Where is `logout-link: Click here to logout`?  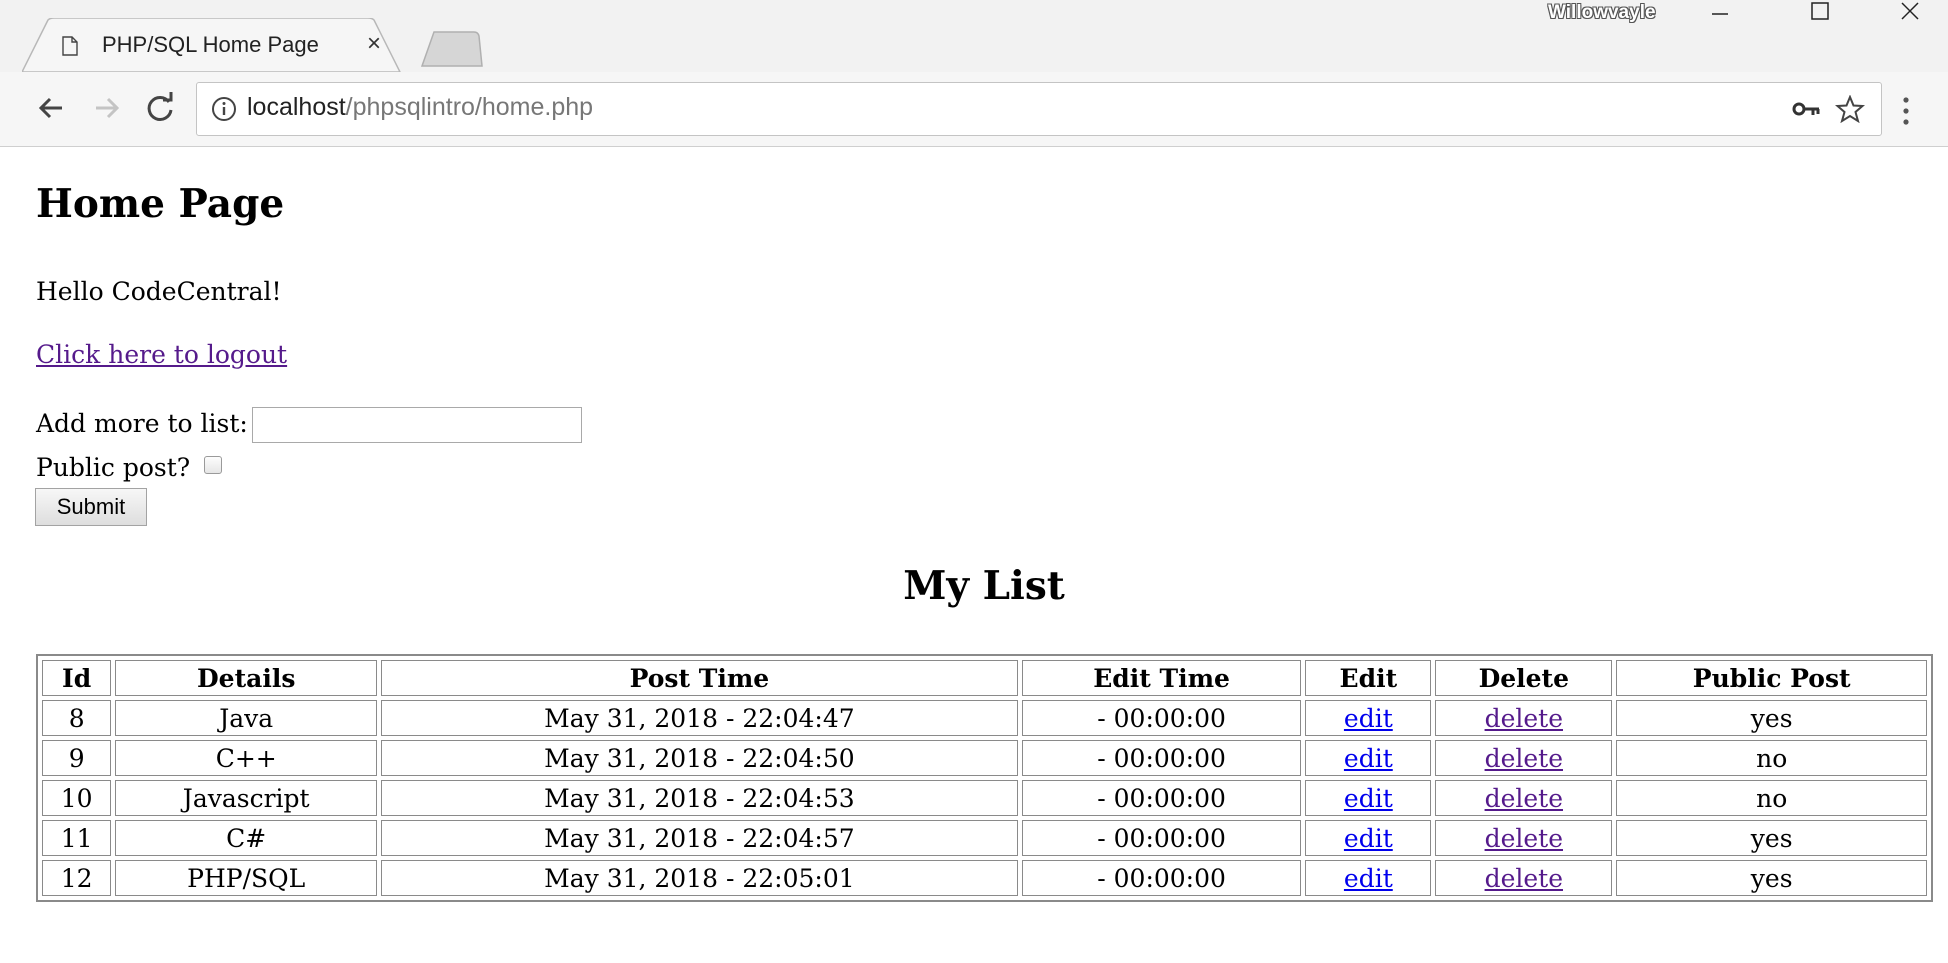
logout-link: Click here to logout is located at coordinates (161, 354).